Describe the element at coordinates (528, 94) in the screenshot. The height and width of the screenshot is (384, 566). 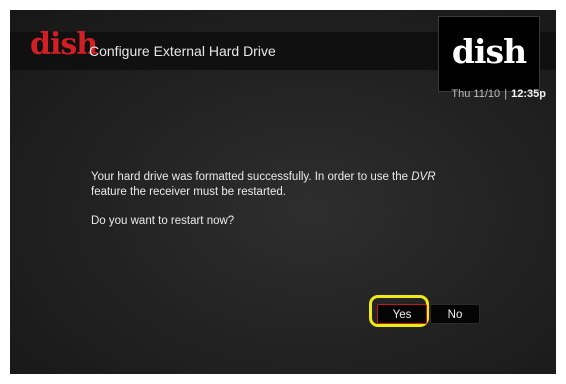
I see `clock-time: 12:35p` at that location.